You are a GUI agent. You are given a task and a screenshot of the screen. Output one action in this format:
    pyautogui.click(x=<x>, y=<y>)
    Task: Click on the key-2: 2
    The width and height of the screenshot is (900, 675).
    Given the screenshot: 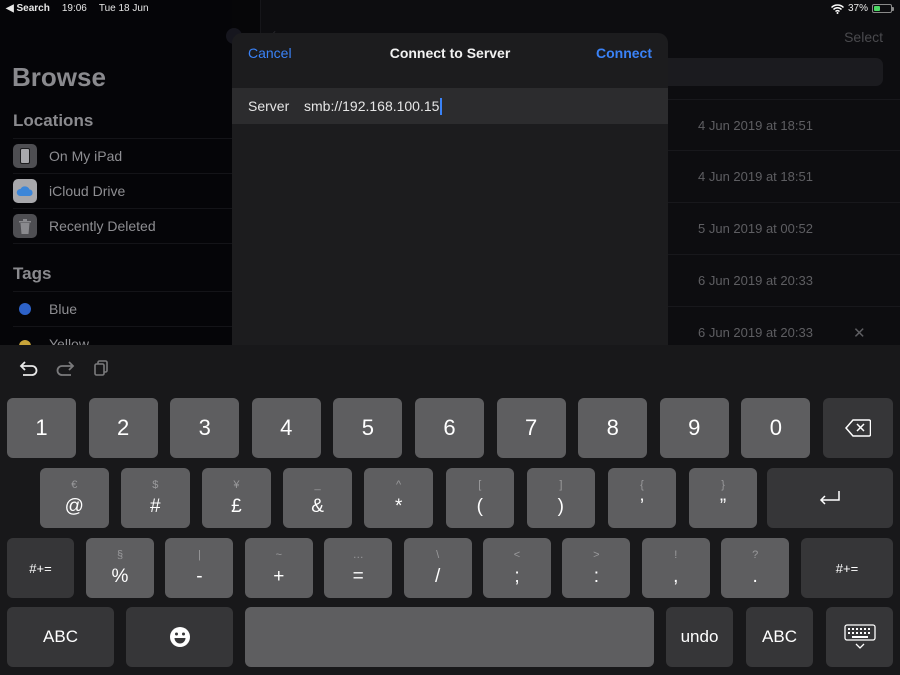 What is the action you would take?
    pyautogui.click(x=123, y=428)
    